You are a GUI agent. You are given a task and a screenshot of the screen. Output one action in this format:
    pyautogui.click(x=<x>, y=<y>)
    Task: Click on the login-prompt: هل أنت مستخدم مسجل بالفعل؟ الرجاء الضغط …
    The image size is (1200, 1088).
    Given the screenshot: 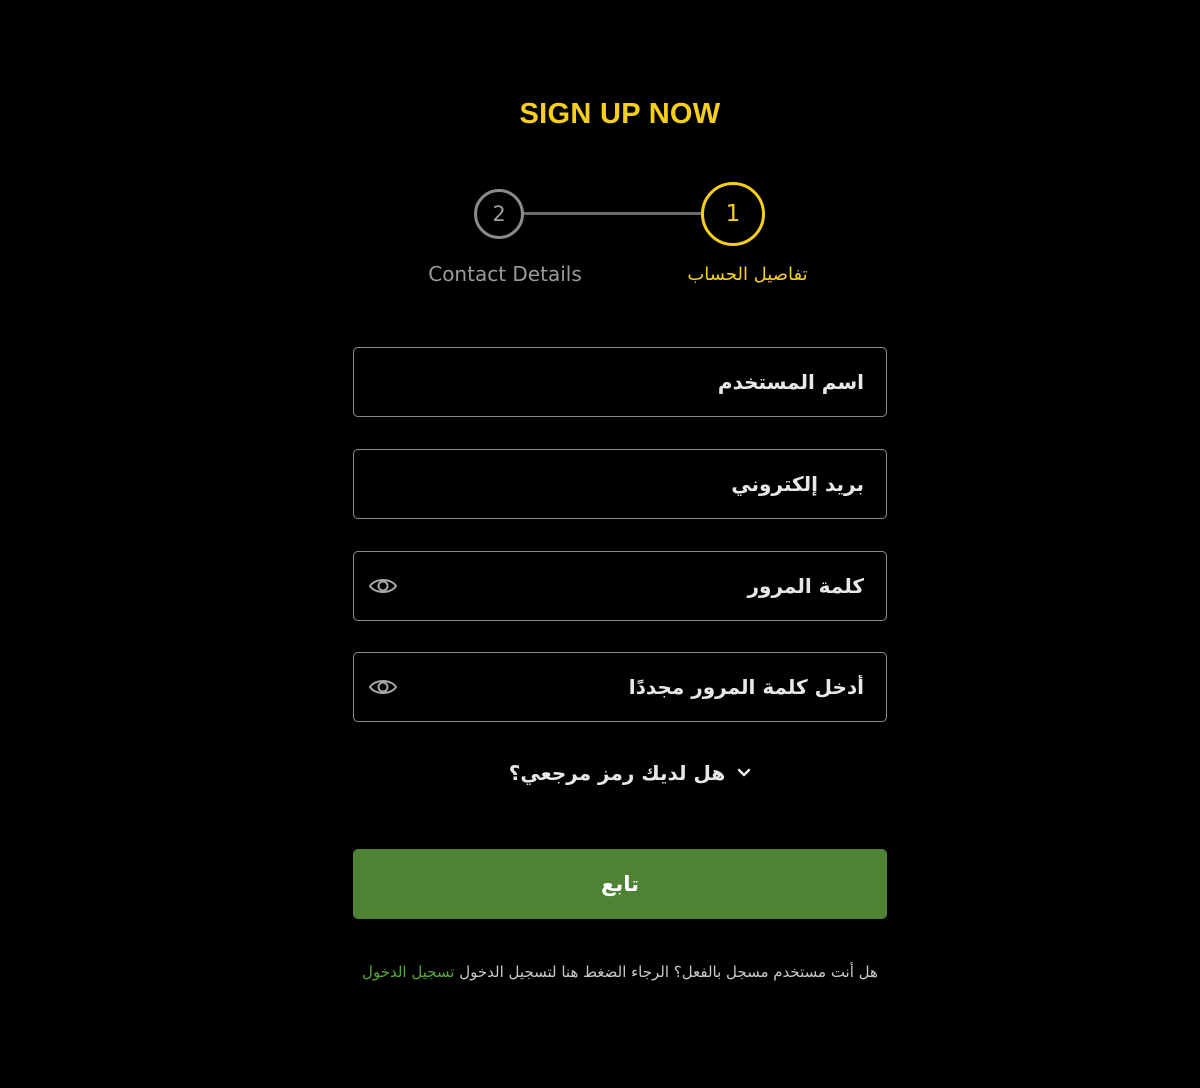 What is the action you would take?
    pyautogui.click(x=620, y=972)
    